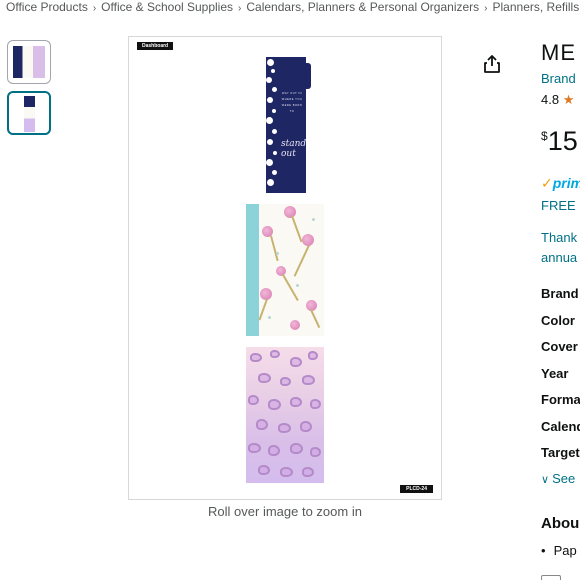 The width and height of the screenshot is (580, 580). Describe the element at coordinates (545, 480) in the screenshot. I see `chevron-down-icon: ∨` at that location.